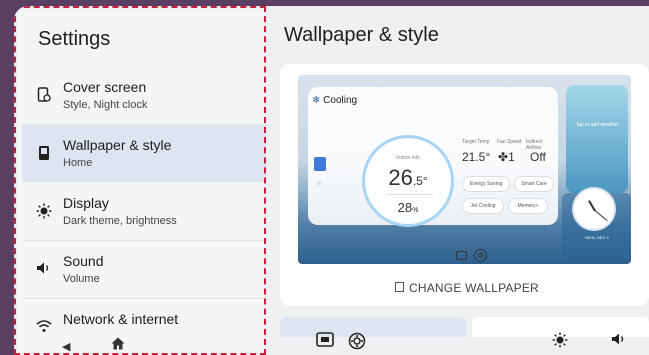 This screenshot has height=355, width=649. Describe the element at coordinates (511, 157) in the screenshot. I see `fan-speed-value: 1` at that location.